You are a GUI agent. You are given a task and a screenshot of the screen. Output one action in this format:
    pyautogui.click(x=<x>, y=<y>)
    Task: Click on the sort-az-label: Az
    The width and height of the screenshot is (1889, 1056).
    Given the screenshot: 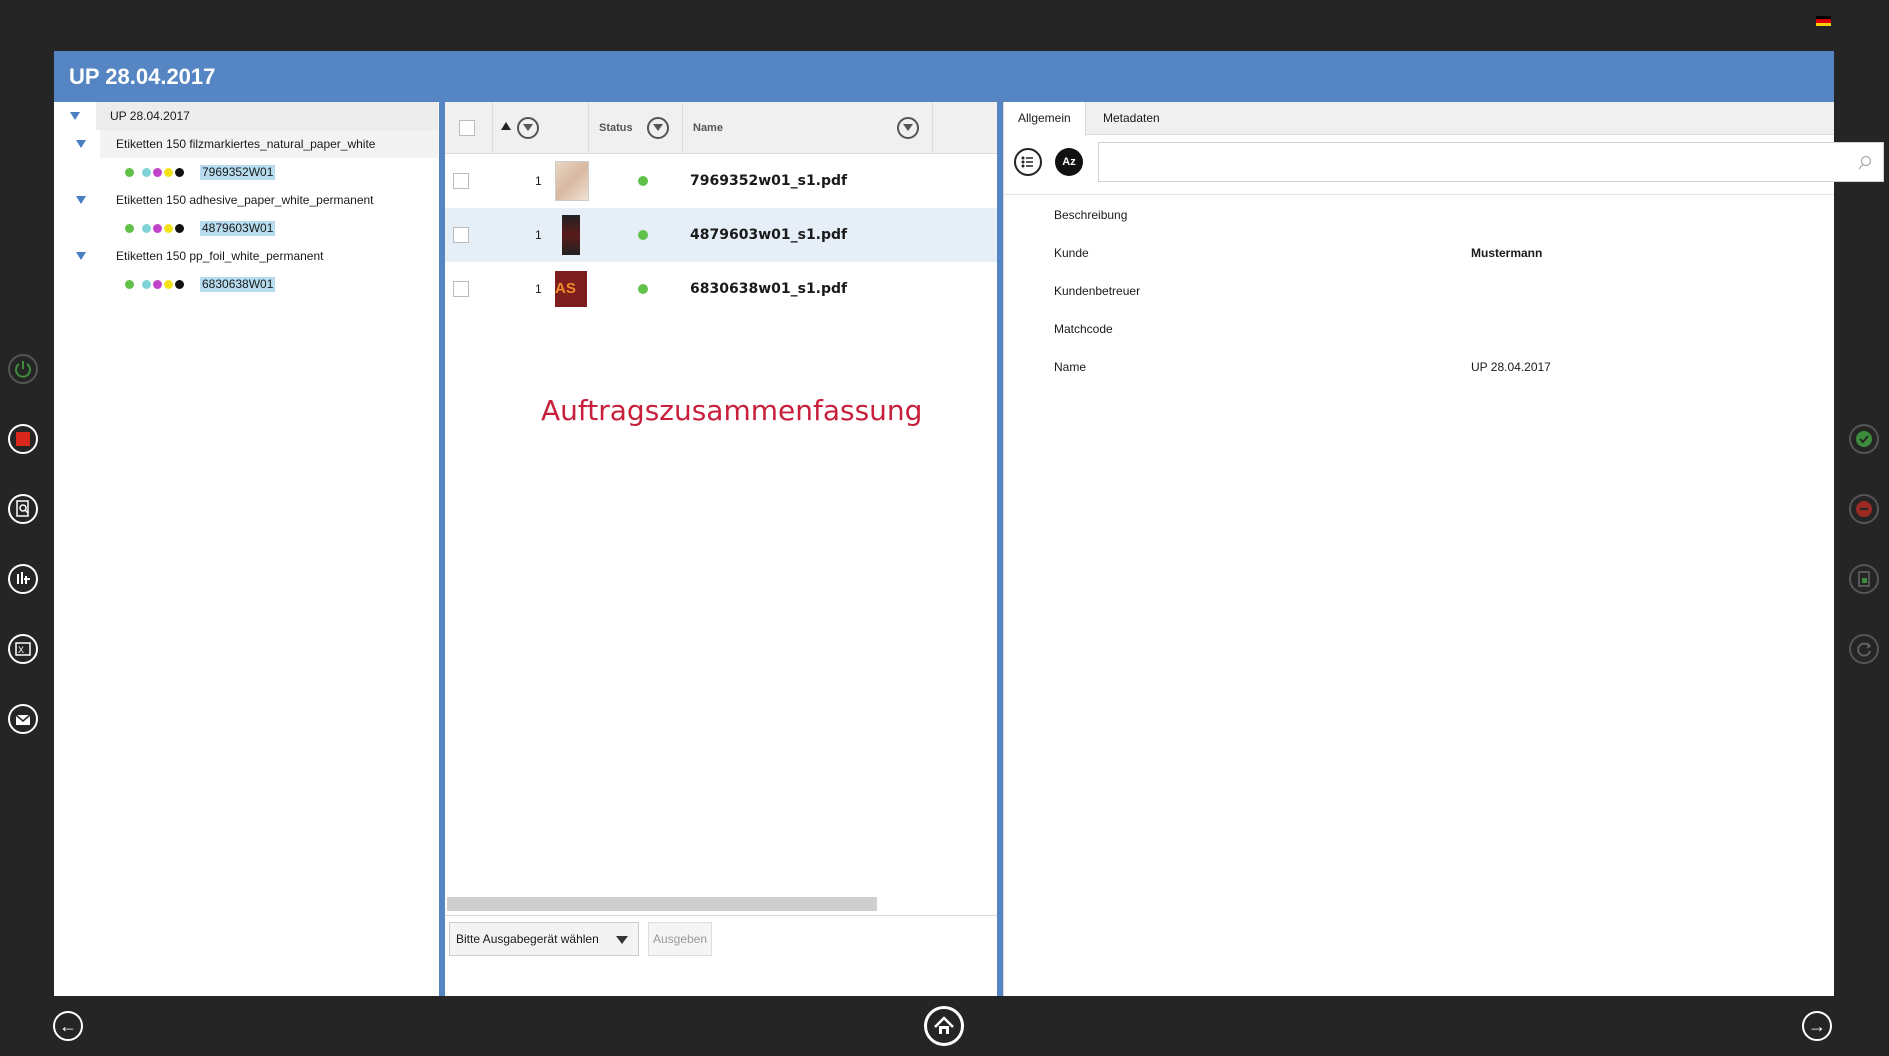 What is the action you would take?
    pyautogui.click(x=1069, y=162)
    